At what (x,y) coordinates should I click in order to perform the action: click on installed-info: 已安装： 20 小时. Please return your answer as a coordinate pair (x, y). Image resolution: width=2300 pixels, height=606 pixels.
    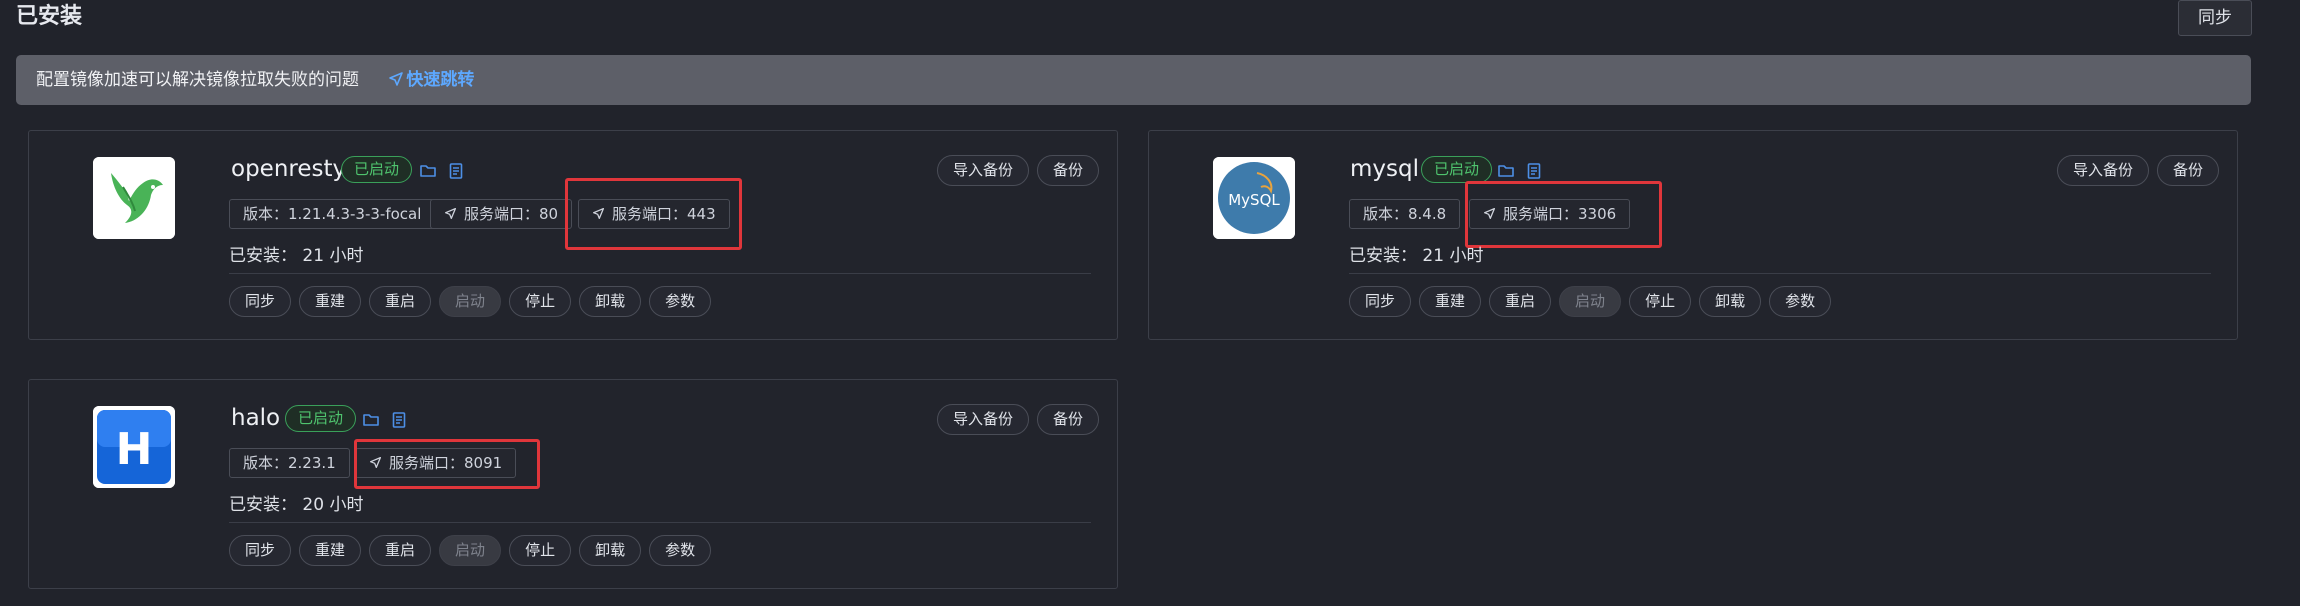
    Looking at the image, I should click on (296, 505).